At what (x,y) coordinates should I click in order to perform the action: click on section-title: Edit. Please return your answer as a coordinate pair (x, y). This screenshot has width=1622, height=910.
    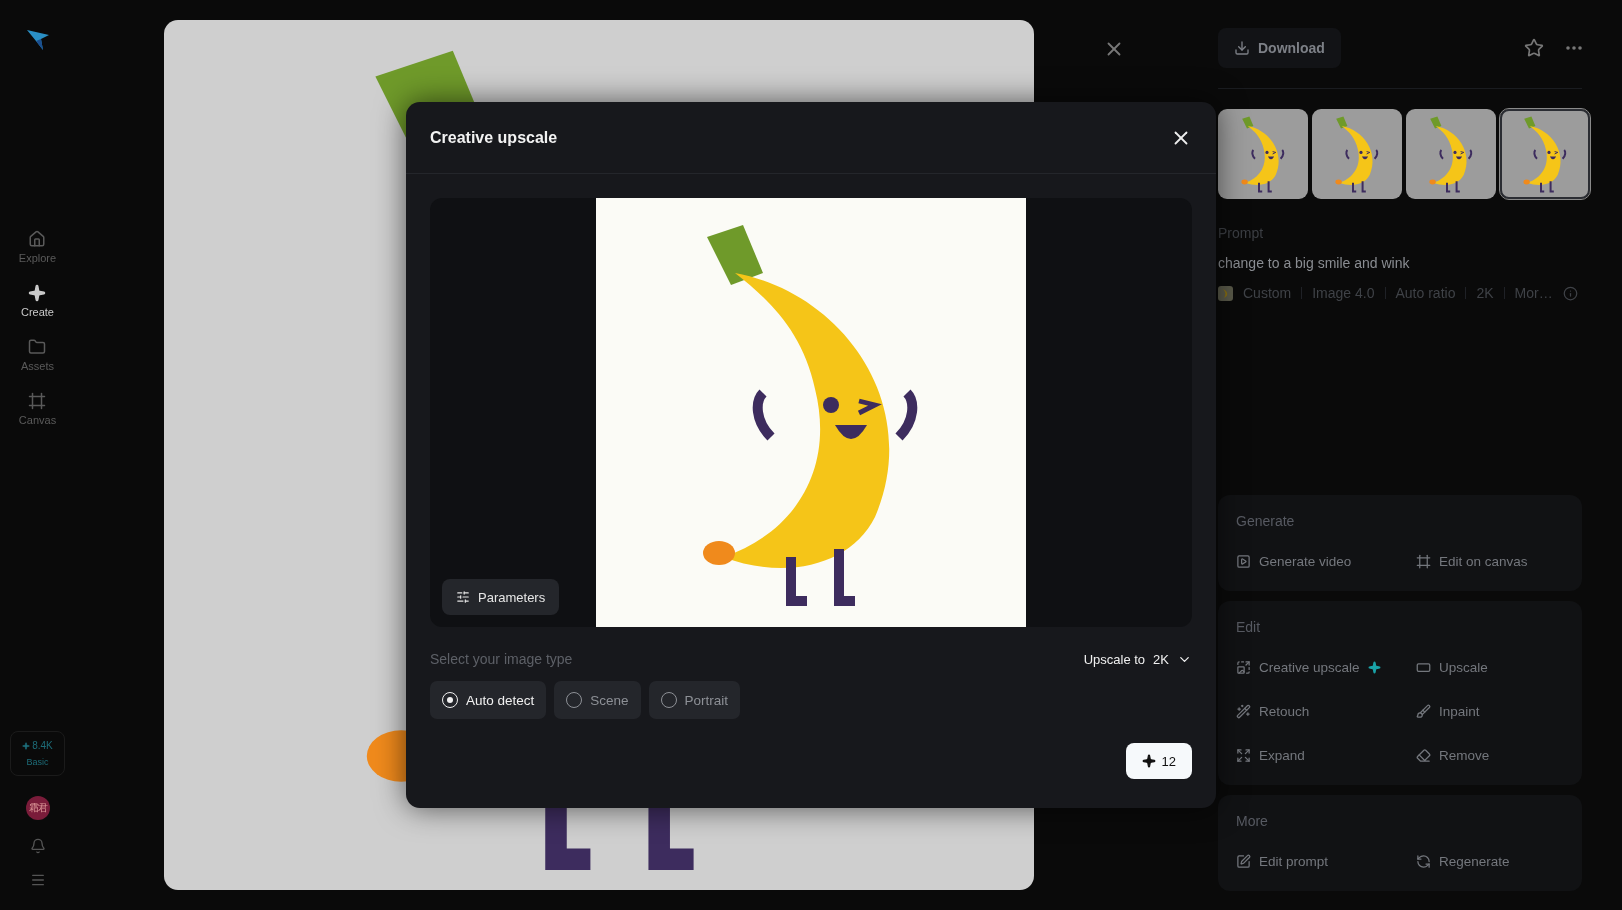
    Looking at the image, I should click on (1249, 627).